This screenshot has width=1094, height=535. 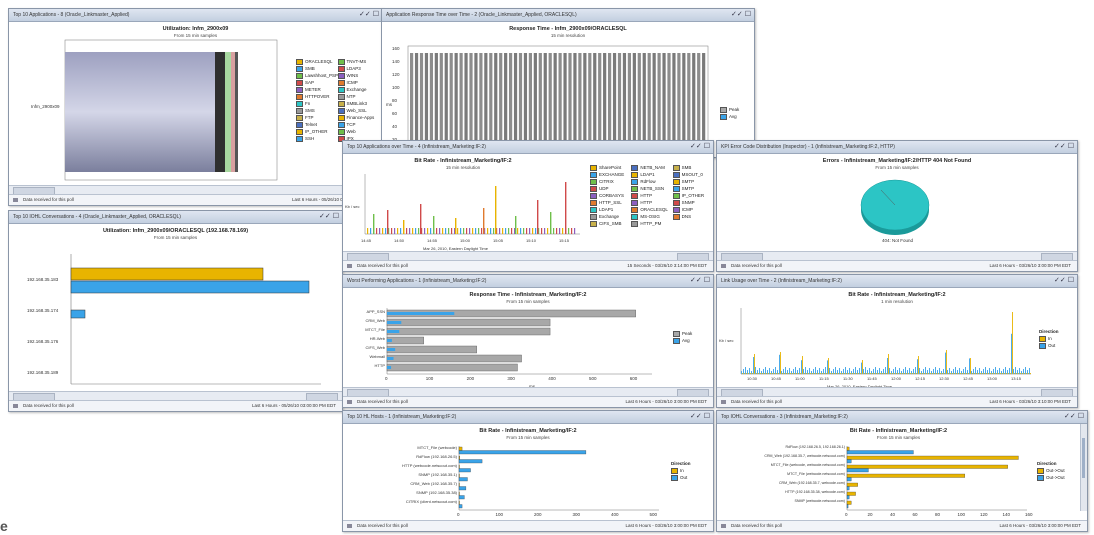 What do you see at coordinates (650, 223) in the screenshot?
I see `legend-item: HTTP_PM` at bounding box center [650, 223].